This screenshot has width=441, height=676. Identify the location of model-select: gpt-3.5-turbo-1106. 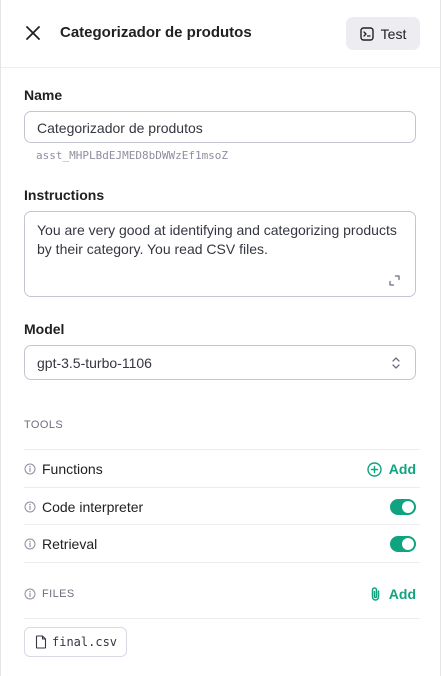
(220, 362).